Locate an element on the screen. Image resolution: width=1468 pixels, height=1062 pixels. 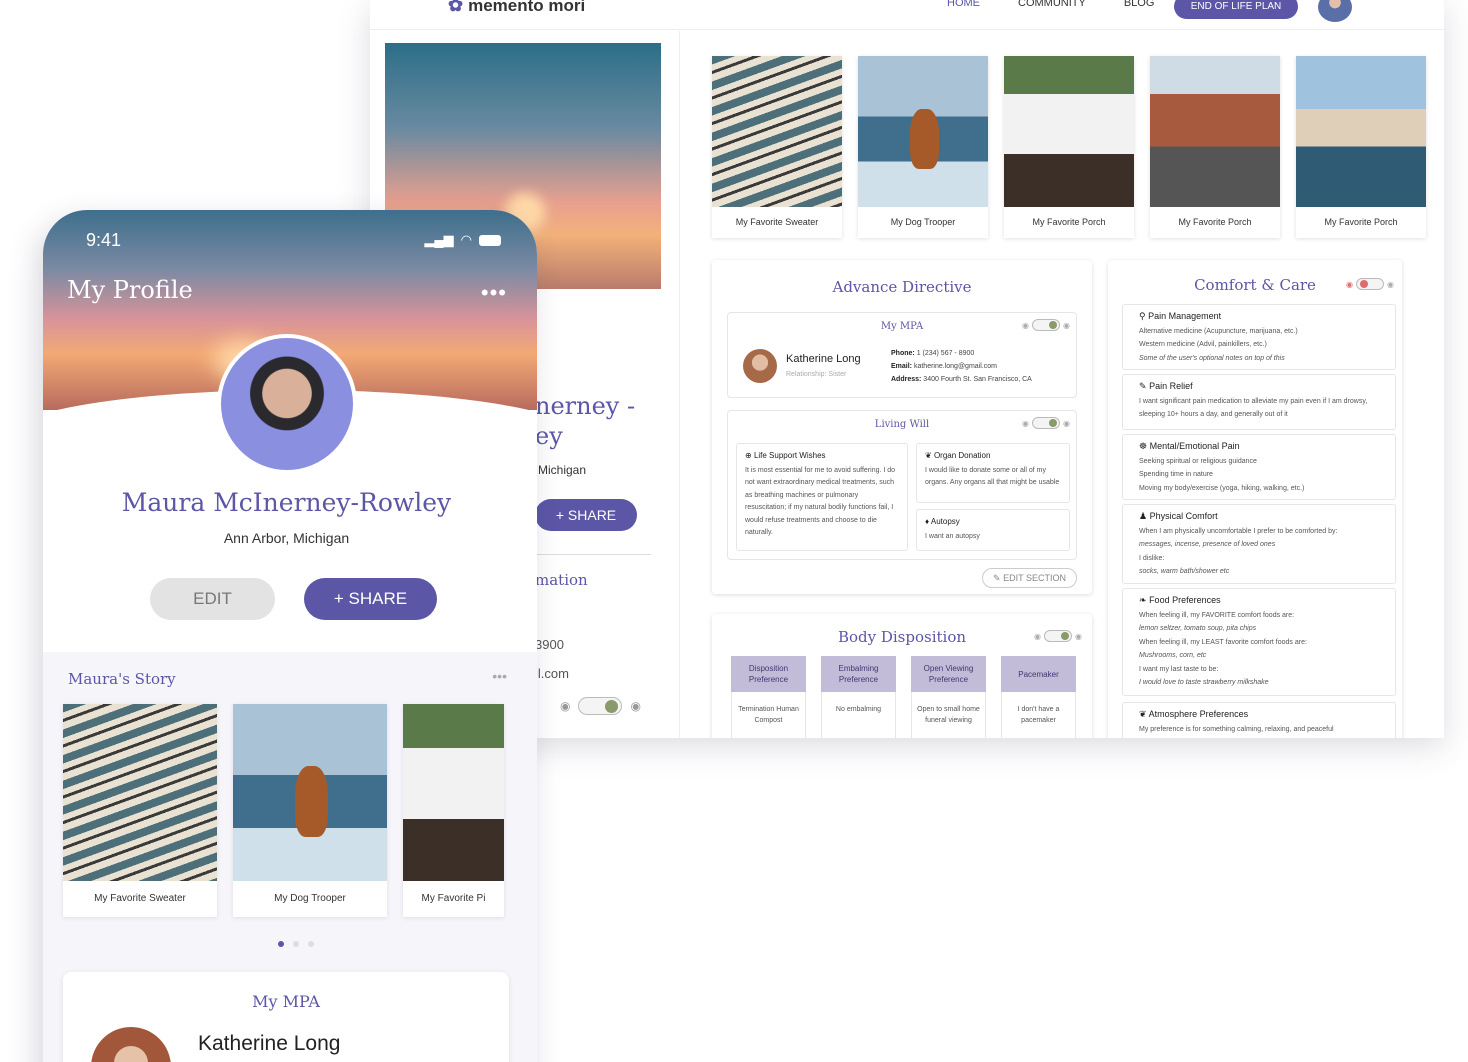
nav-community: COMMUNITY is located at coordinates (1052, 4).